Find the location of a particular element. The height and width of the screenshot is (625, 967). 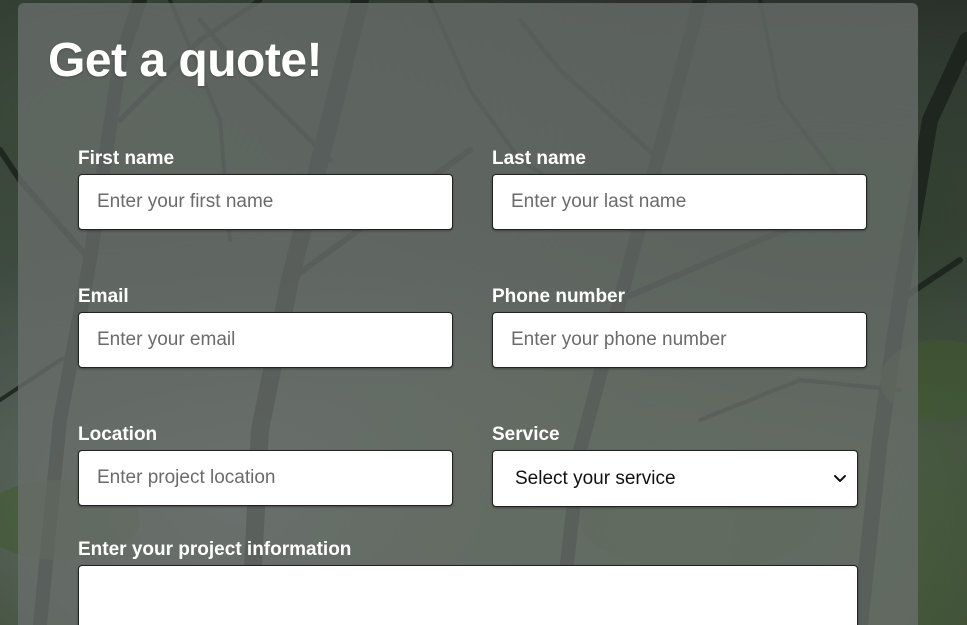

phone-group: Phone number is located at coordinates (679, 327).